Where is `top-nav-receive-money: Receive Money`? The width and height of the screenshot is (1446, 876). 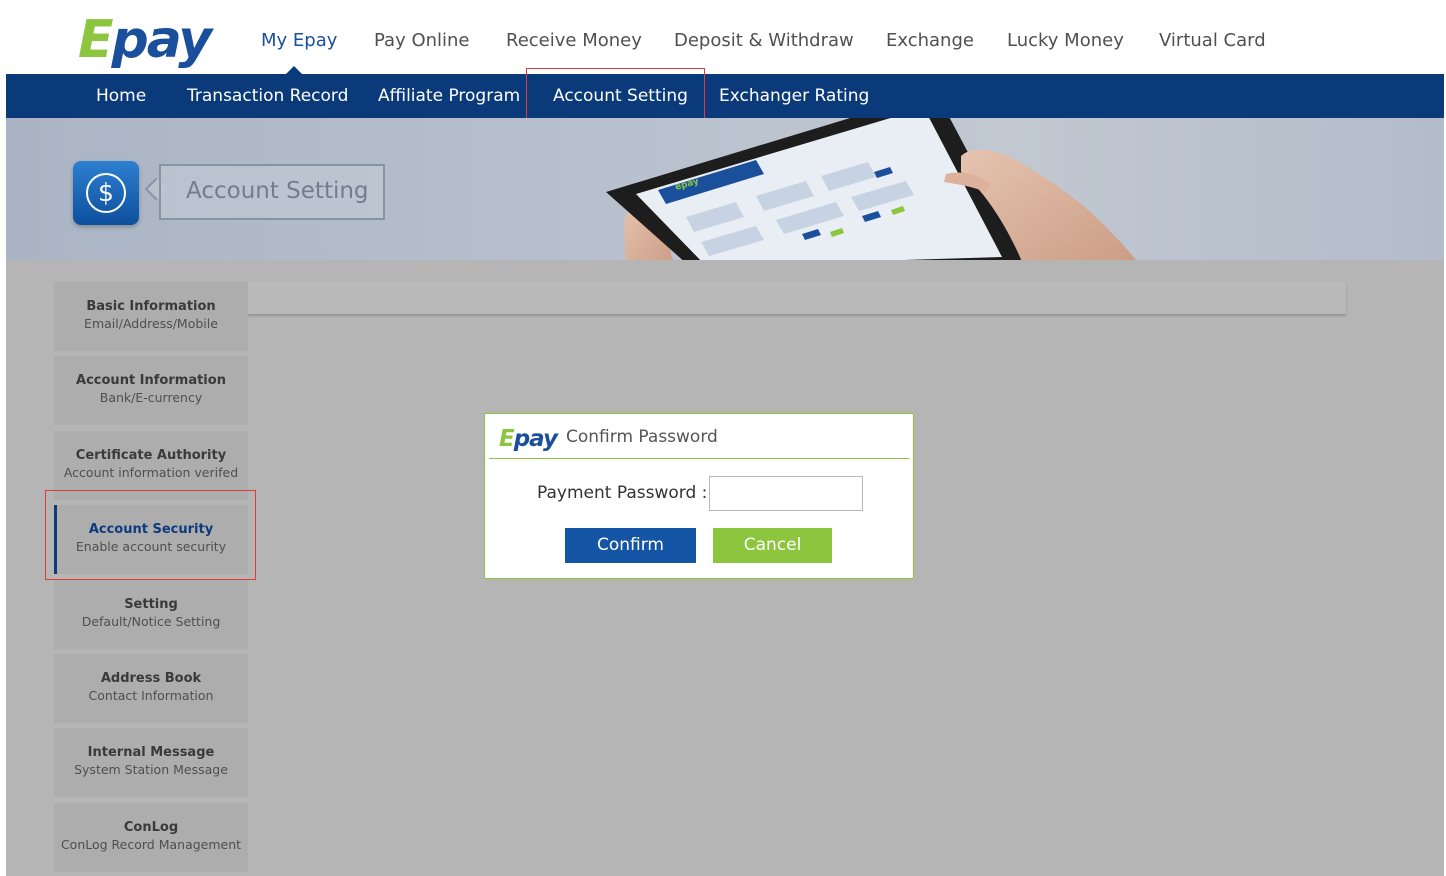
top-nav-receive-money: Receive Money is located at coordinates (574, 40).